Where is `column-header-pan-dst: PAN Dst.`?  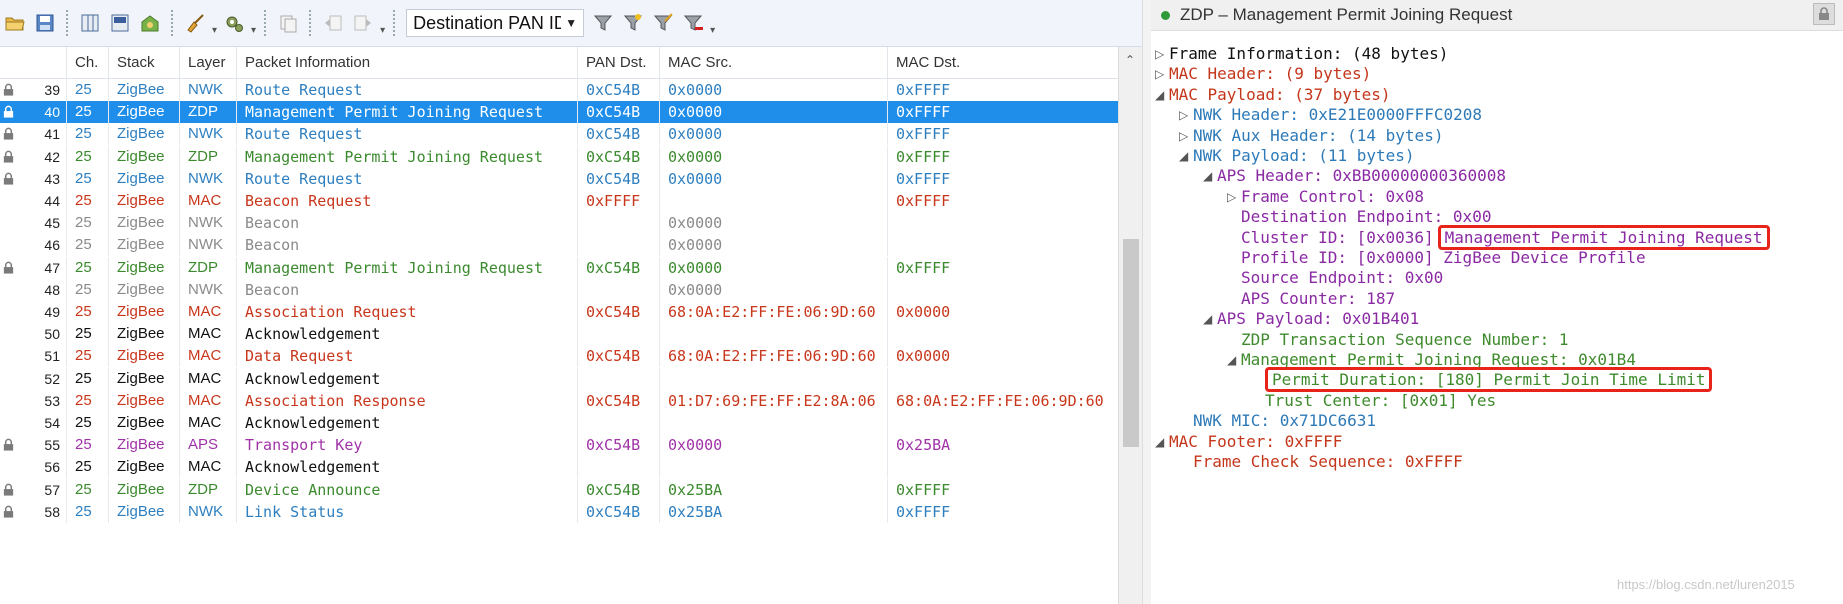
column-header-pan-dst: PAN Dst. is located at coordinates (618, 62).